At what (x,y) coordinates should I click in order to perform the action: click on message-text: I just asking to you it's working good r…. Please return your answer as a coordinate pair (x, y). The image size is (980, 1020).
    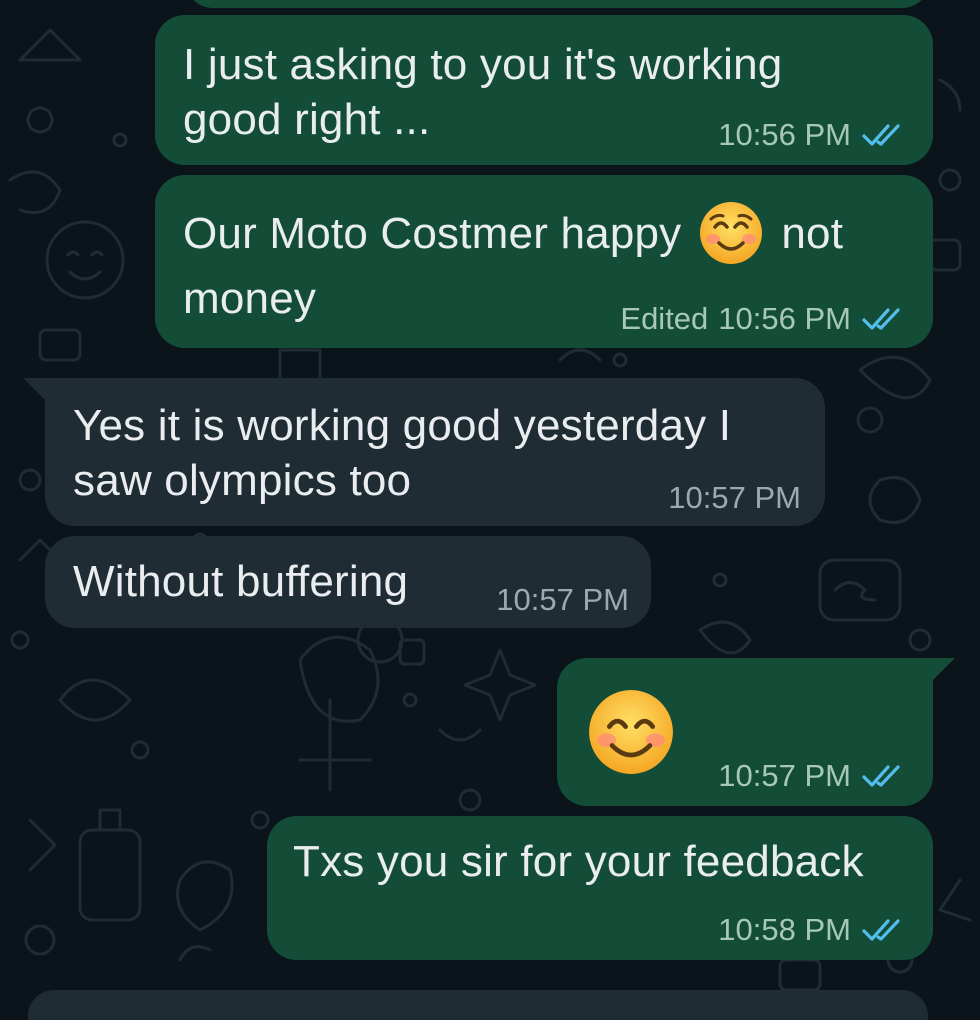
    Looking at the image, I should click on (482, 92).